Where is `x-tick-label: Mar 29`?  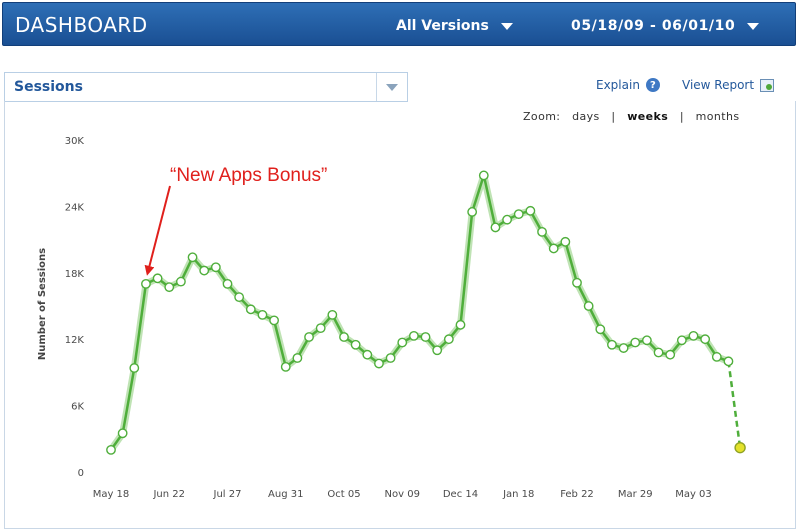
x-tick-label: Mar 29 is located at coordinates (635, 494).